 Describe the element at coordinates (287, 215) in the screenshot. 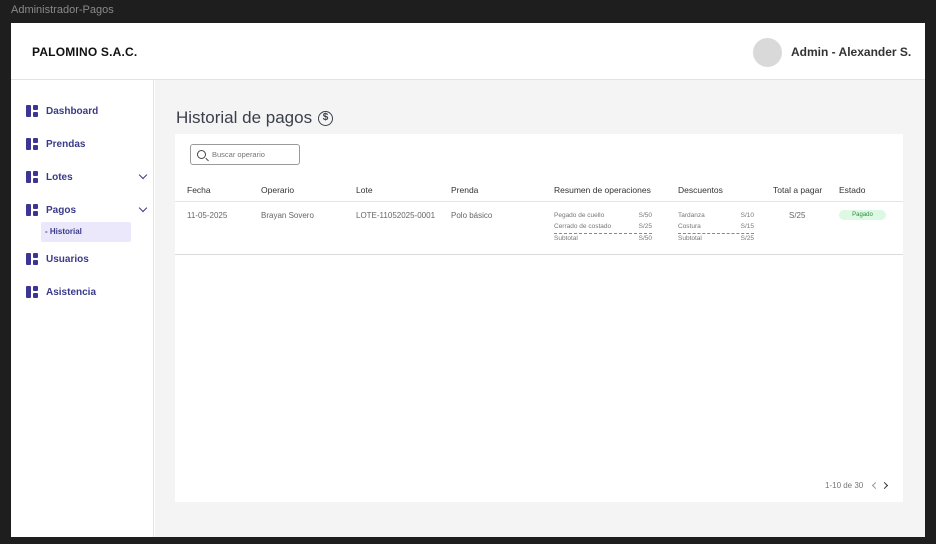

I see `cell-operario: Brayan Sovero` at that location.